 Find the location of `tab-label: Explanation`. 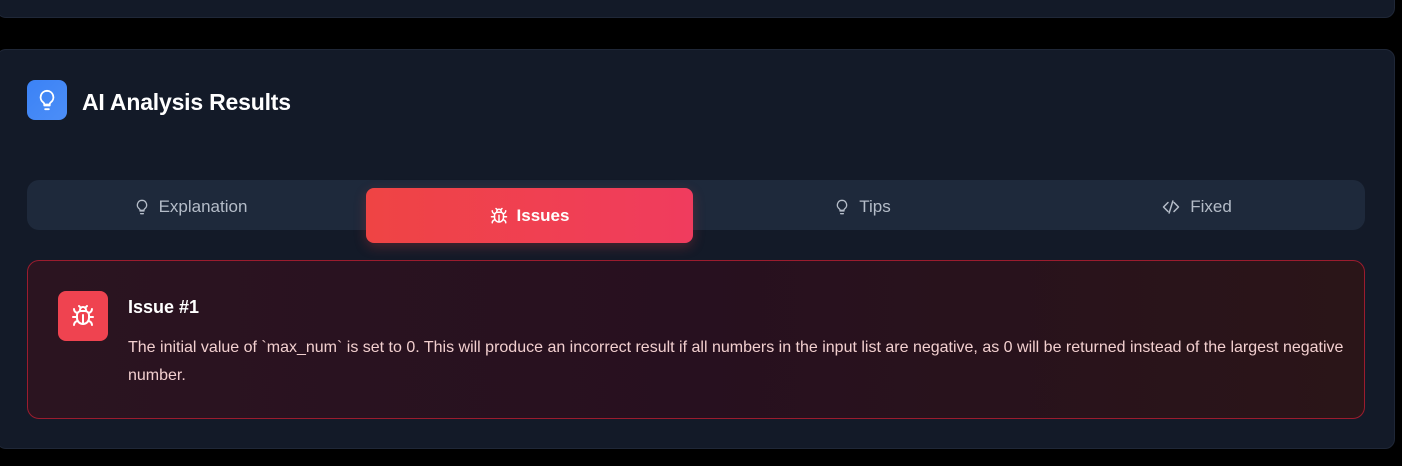

tab-label: Explanation is located at coordinates (203, 206).